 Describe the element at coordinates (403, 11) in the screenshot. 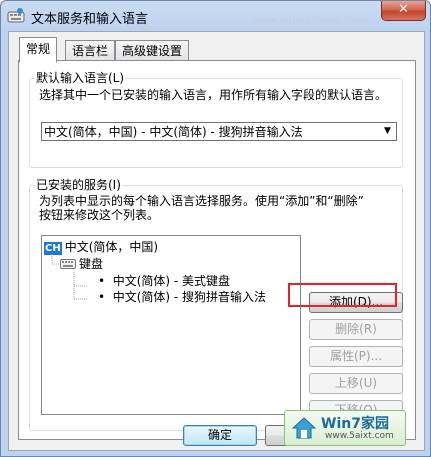

I see `close-button: ✕` at that location.